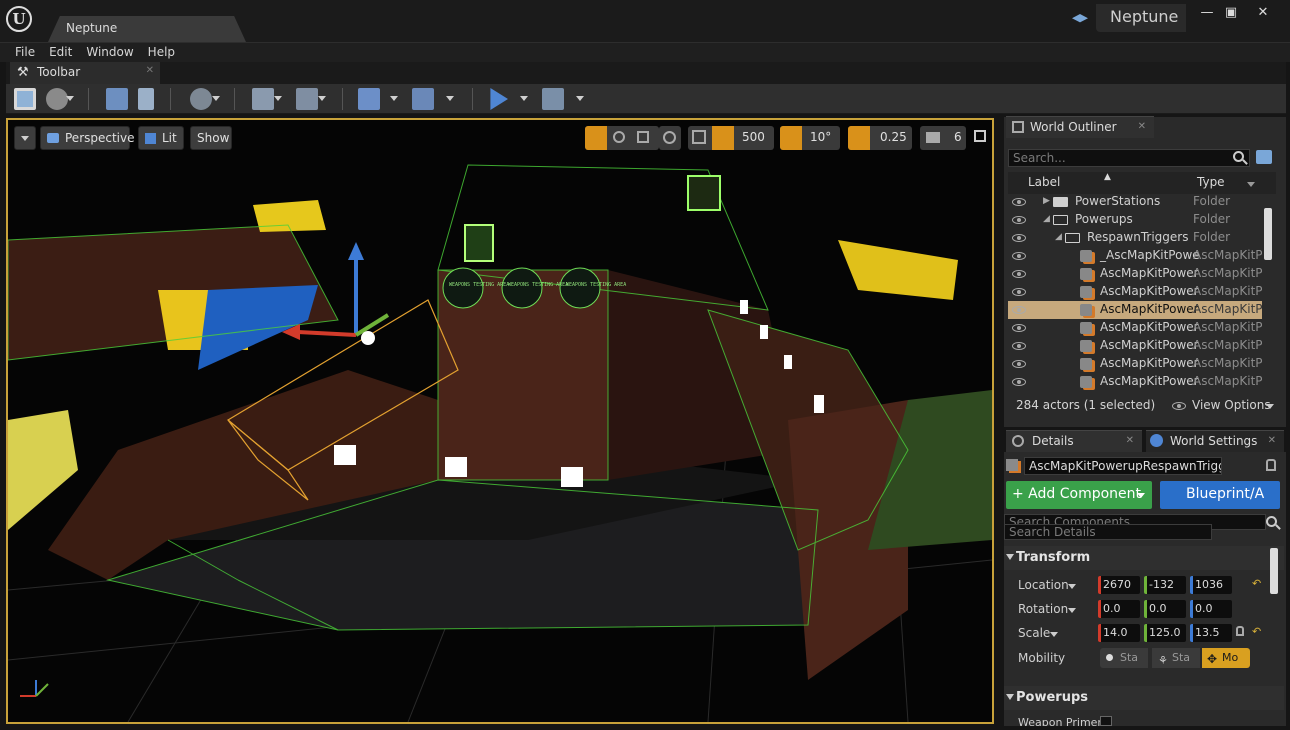  I want to click on scale-y-field: 125.0, so click(1165, 633).